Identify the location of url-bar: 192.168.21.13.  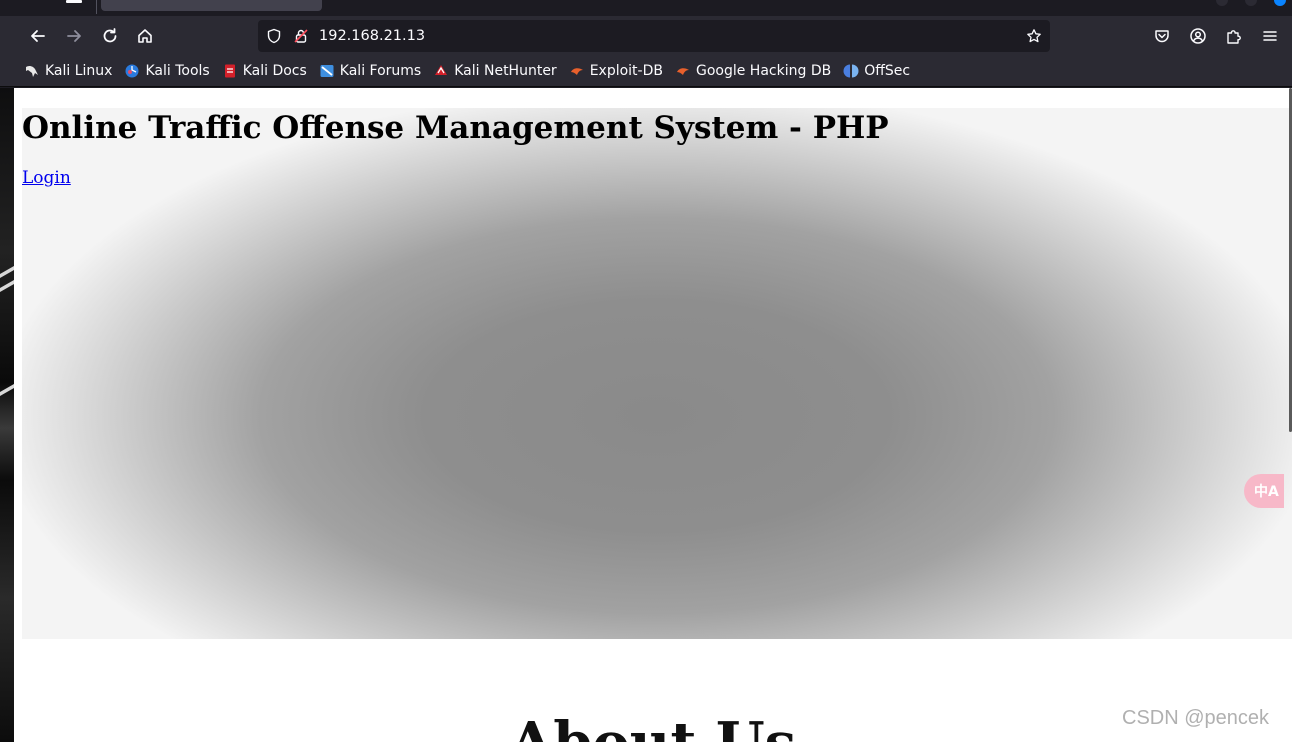
(654, 36).